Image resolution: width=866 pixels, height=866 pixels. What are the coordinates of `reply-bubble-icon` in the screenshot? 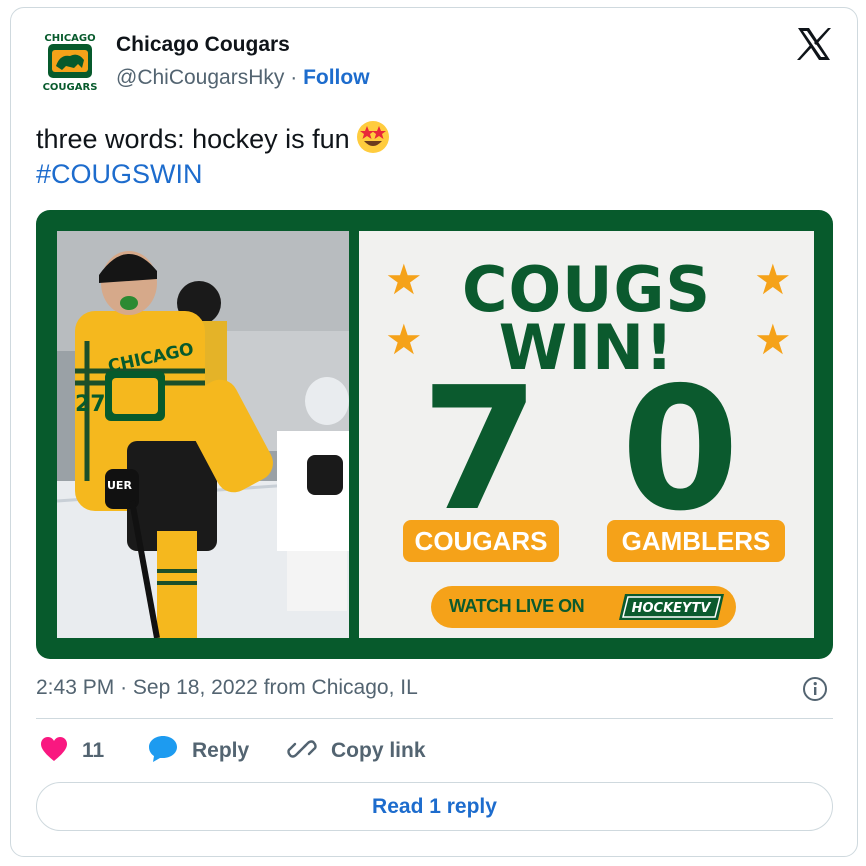 It's located at (163, 751).